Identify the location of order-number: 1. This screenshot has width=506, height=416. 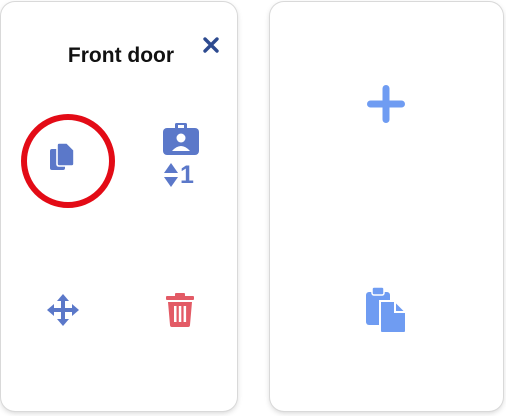
(187, 175).